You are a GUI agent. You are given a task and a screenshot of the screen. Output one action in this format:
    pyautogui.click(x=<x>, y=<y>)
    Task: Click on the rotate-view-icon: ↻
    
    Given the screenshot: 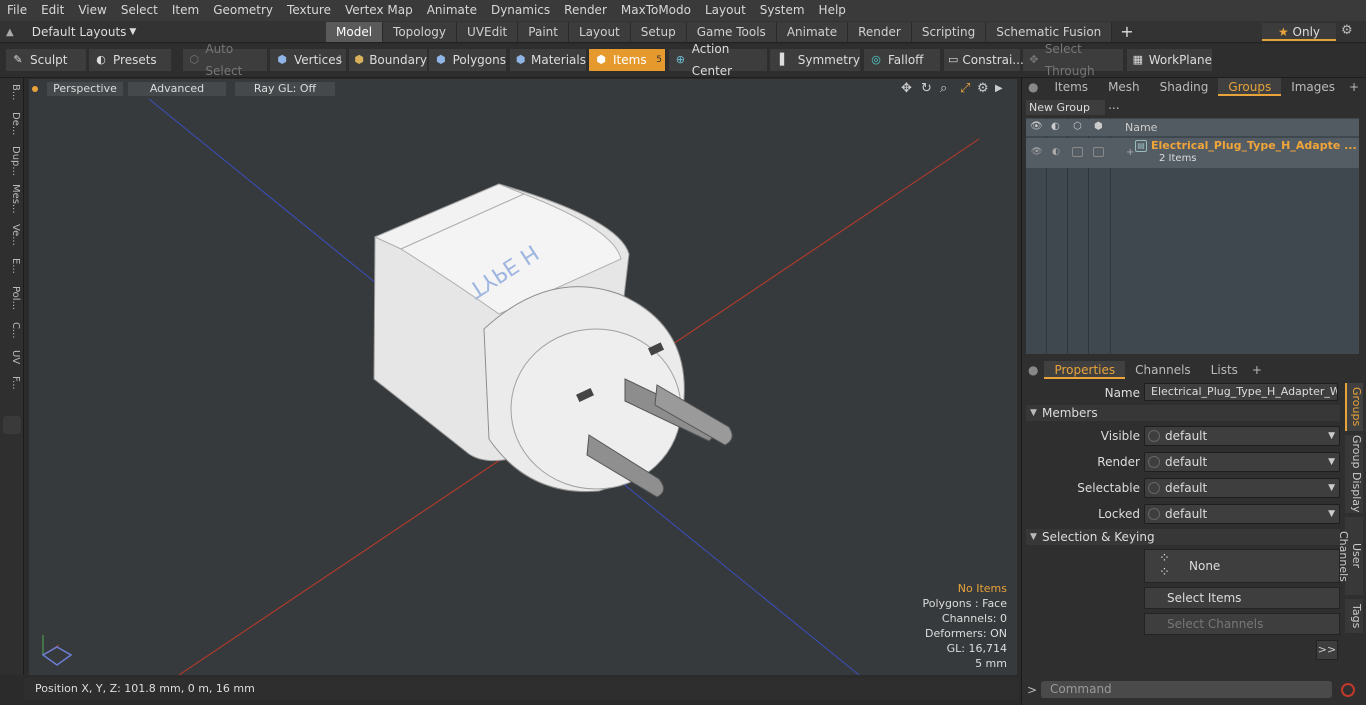 What is the action you would take?
    pyautogui.click(x=926, y=88)
    